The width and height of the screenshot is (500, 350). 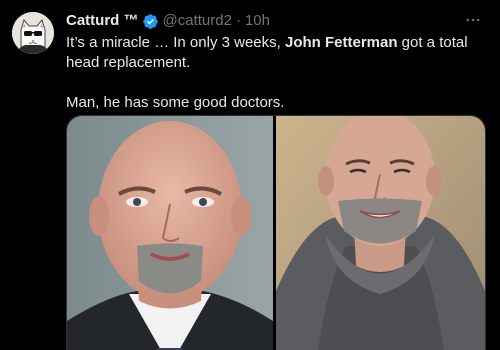 What do you see at coordinates (102, 21) in the screenshot?
I see `author-name: Catturd ™` at bounding box center [102, 21].